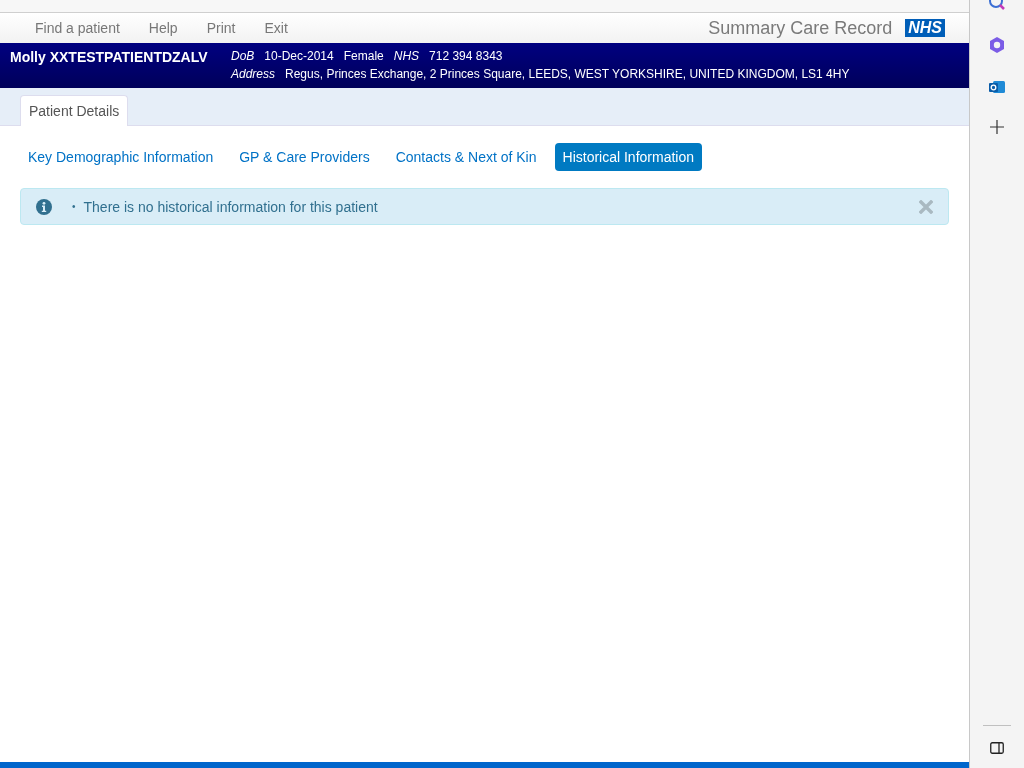  I want to click on field-value: Regus, Princes Exchange, 2 Princes Square, LEEDS, WEST YORKSHIRE, UNITED KINGDOM, LS1 4HY, so click(567, 74).